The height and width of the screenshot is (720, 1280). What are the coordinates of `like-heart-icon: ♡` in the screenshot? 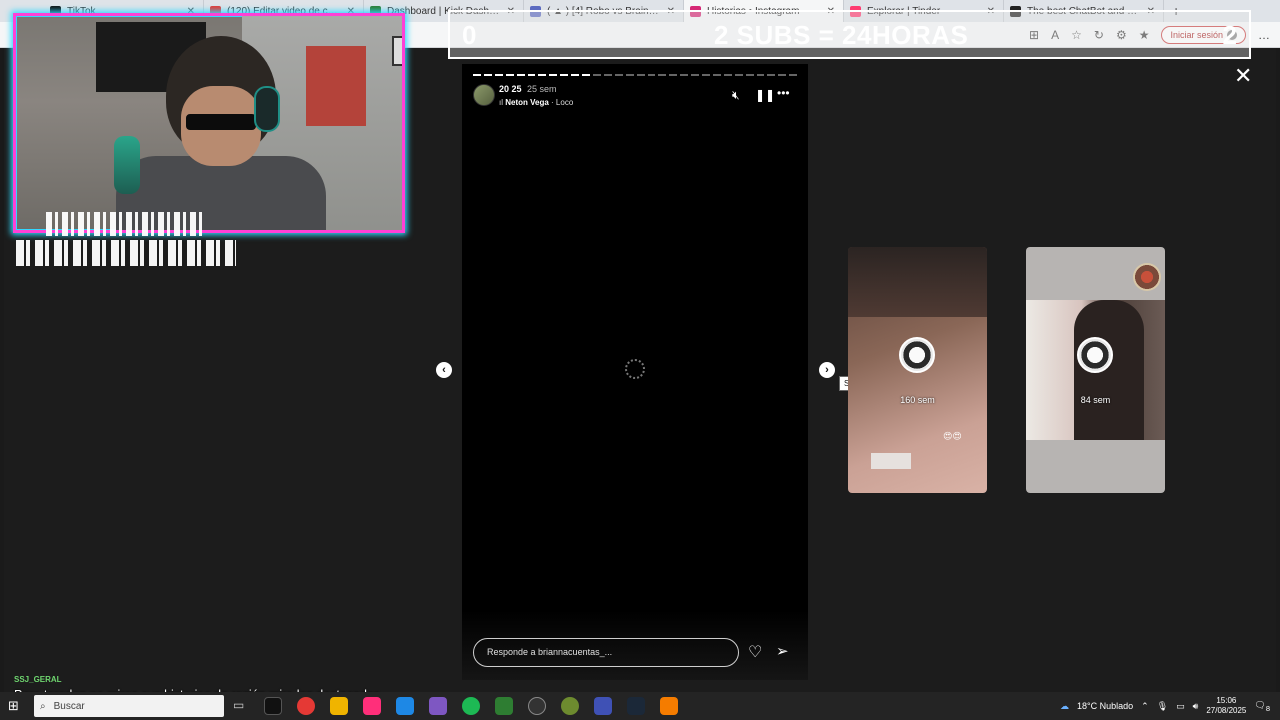 It's located at (755, 652).